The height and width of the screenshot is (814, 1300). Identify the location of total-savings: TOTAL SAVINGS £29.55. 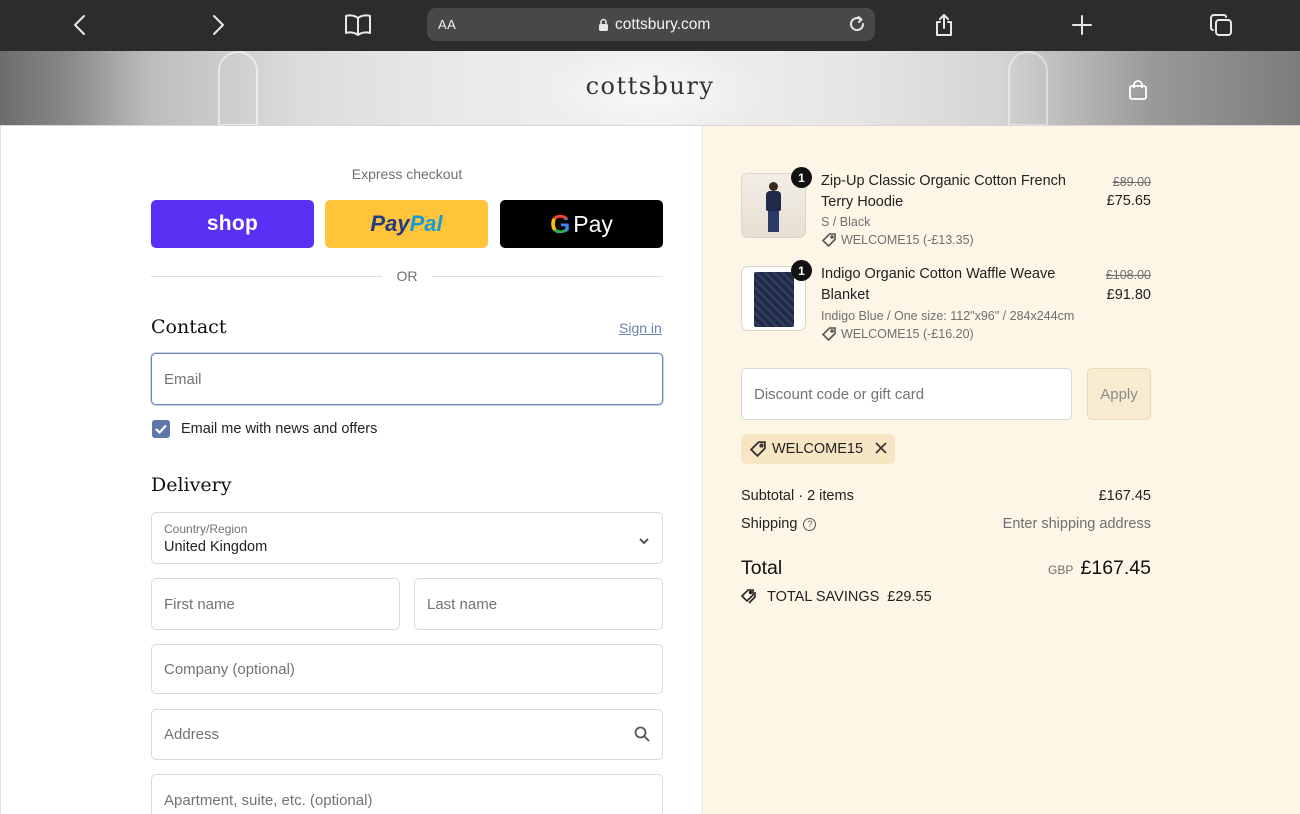
(836, 597).